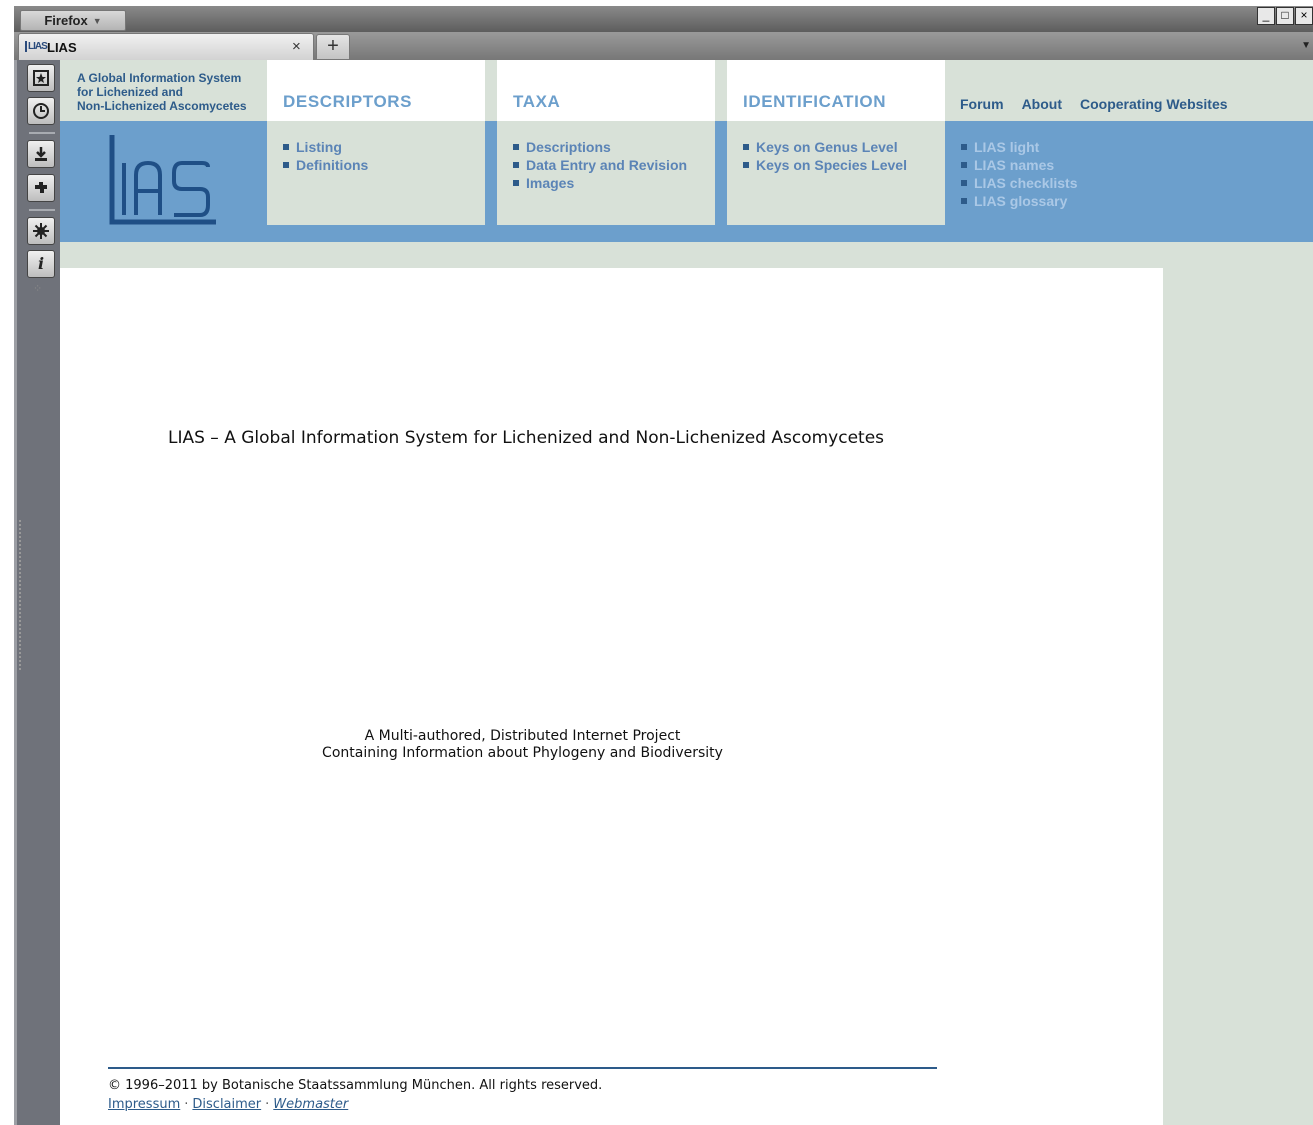  What do you see at coordinates (325, 147) in the screenshot?
I see `menu-item-listing: Listing` at bounding box center [325, 147].